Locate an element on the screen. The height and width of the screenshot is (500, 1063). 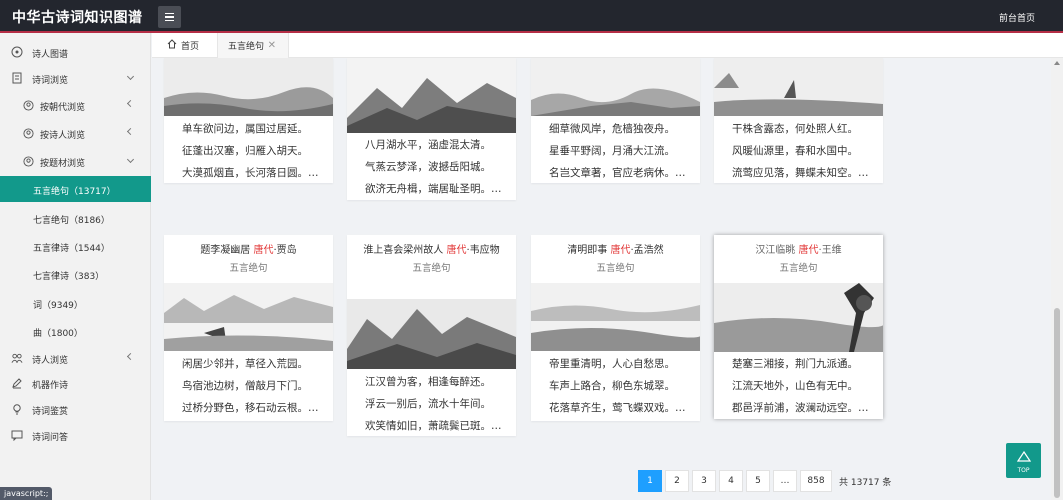
scroll-thumb is located at coordinates (1057, 403).